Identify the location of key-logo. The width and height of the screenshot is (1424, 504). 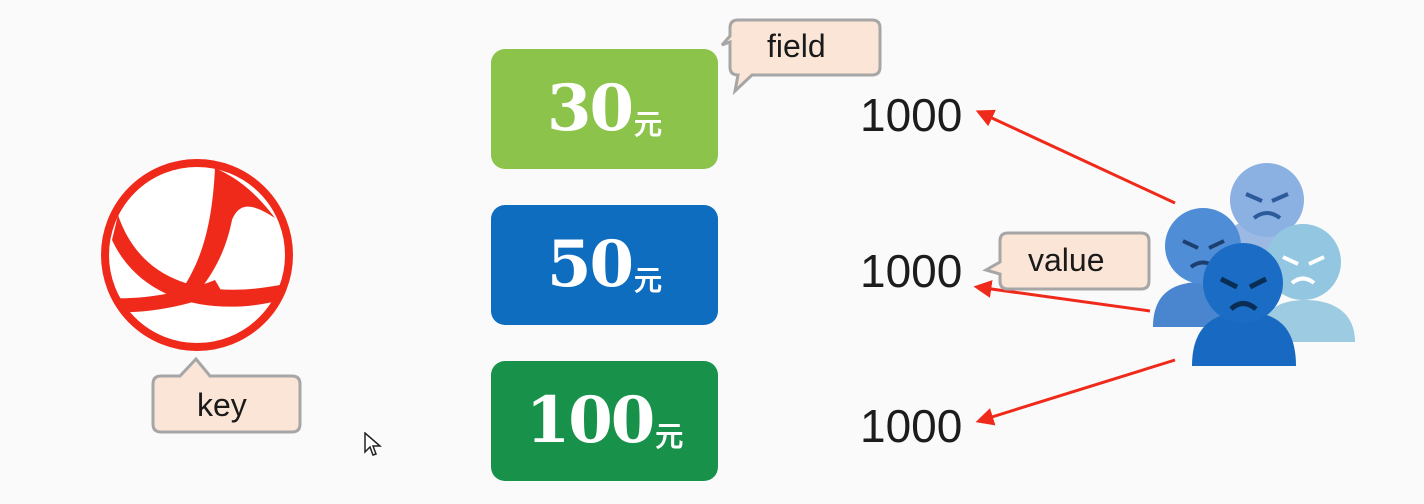
(197, 255).